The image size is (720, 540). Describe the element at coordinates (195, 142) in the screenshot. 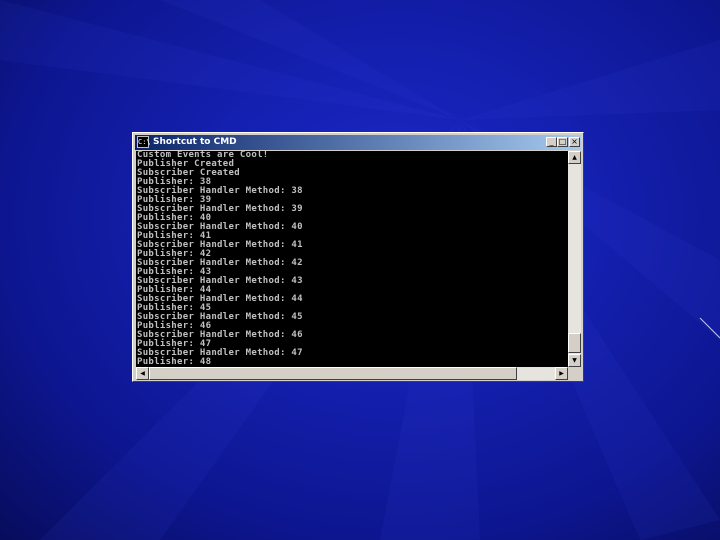

I see `window-title: Shortcut to CMD` at that location.